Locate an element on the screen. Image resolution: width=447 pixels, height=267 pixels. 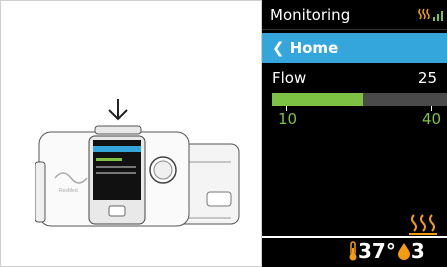
flow-bar-fill is located at coordinates (317, 99).